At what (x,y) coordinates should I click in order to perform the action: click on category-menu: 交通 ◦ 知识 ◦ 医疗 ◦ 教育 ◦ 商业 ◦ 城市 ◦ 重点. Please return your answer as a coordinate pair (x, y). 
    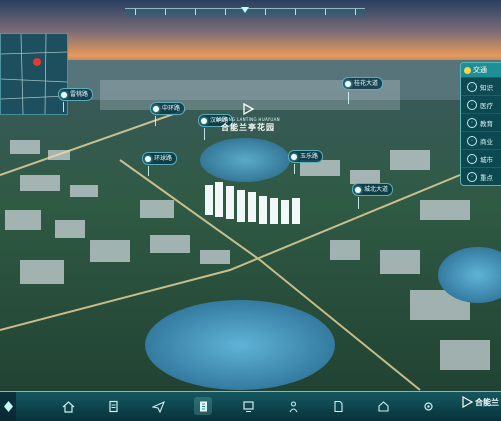
    Looking at the image, I should click on (480, 124).